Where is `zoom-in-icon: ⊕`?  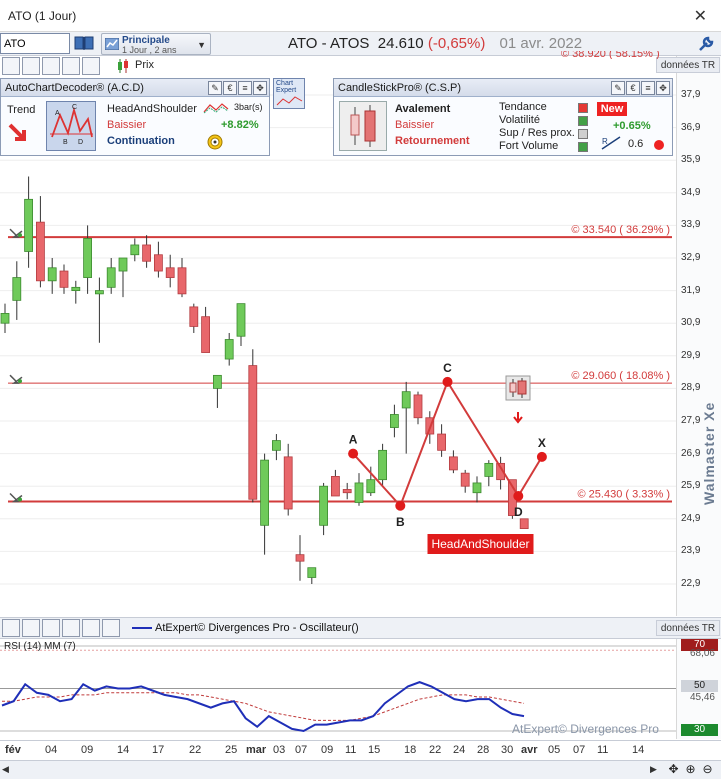 zoom-in-icon: ⊕ is located at coordinates (690, 769).